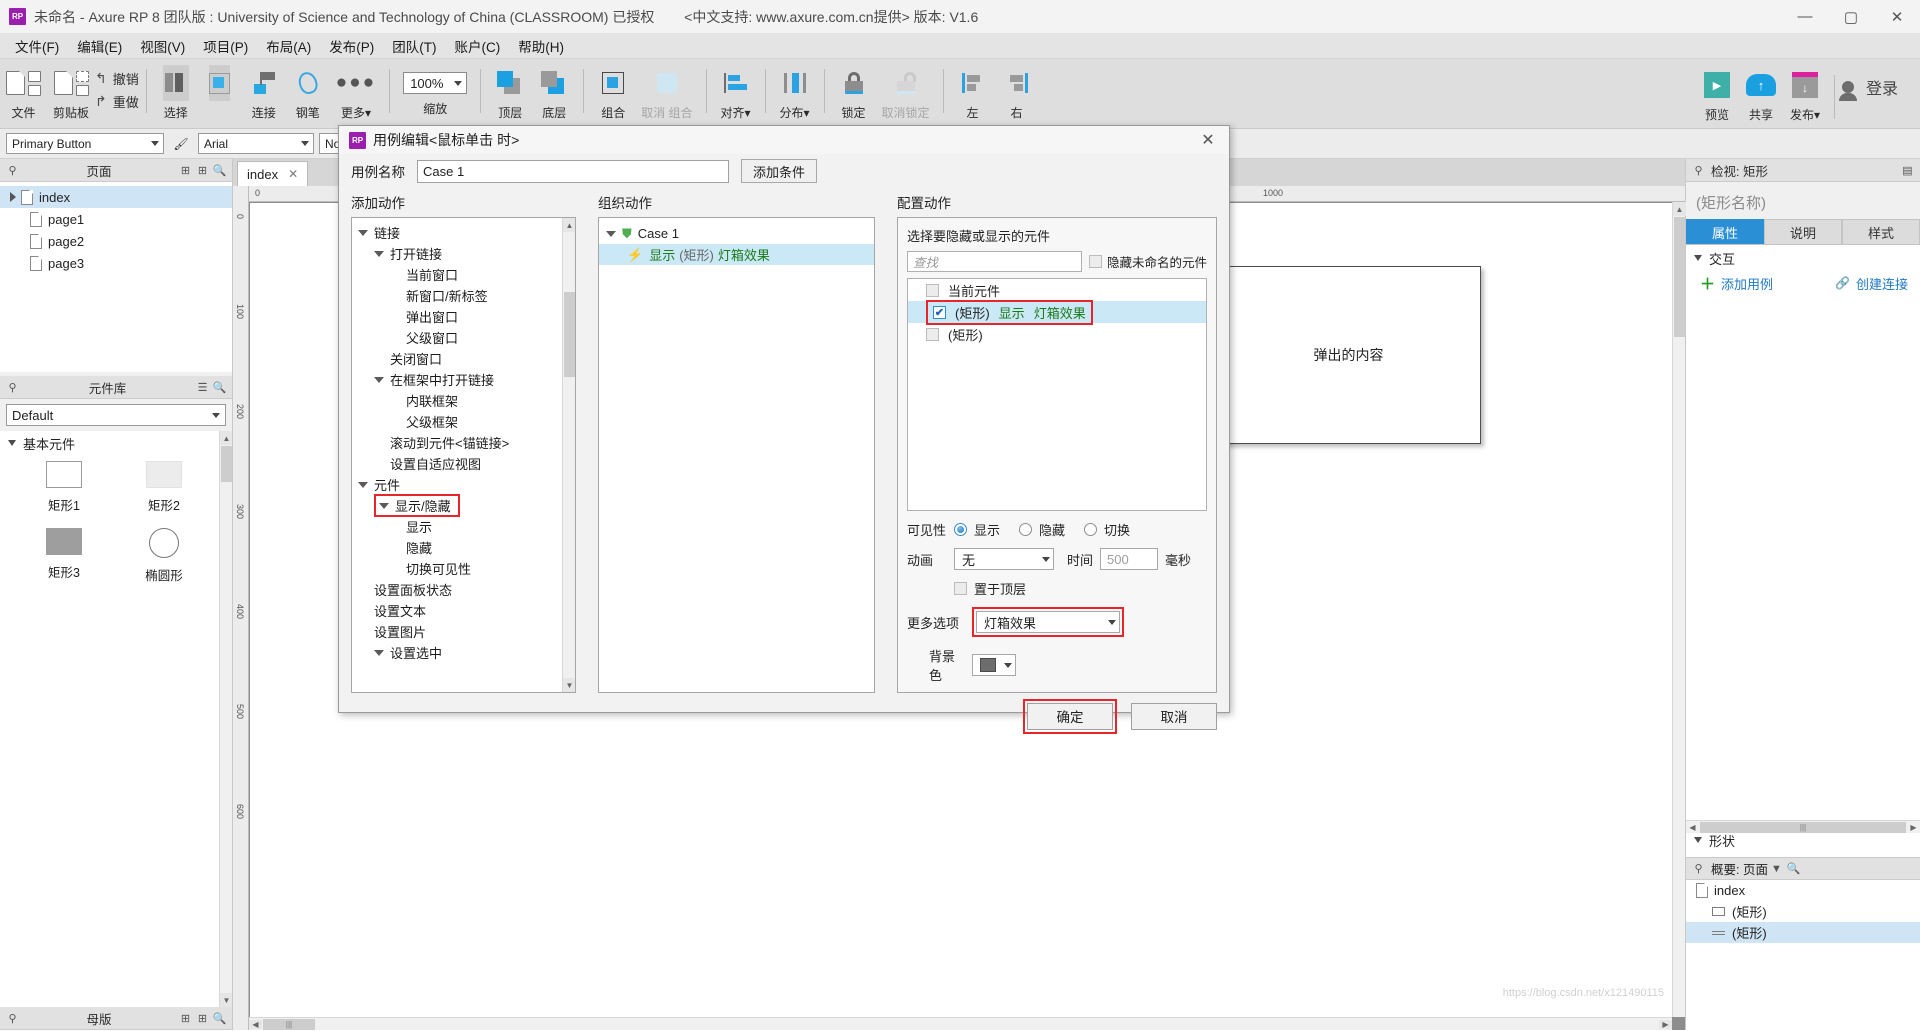  I want to click on page-item-index: index, so click(116, 197).